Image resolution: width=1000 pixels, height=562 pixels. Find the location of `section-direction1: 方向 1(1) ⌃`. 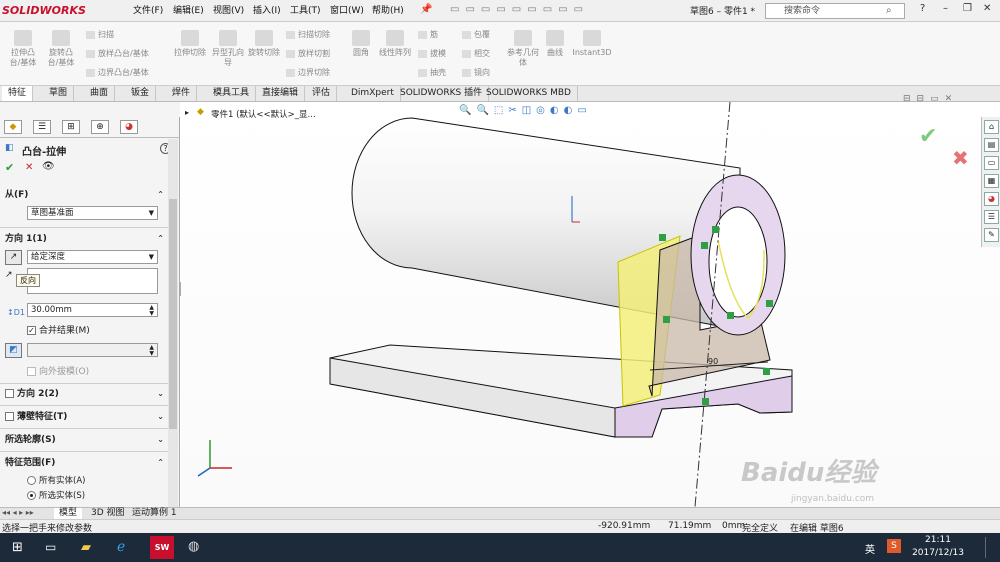

section-direction1: 方向 1(1) ⌃ is located at coordinates (89, 239).